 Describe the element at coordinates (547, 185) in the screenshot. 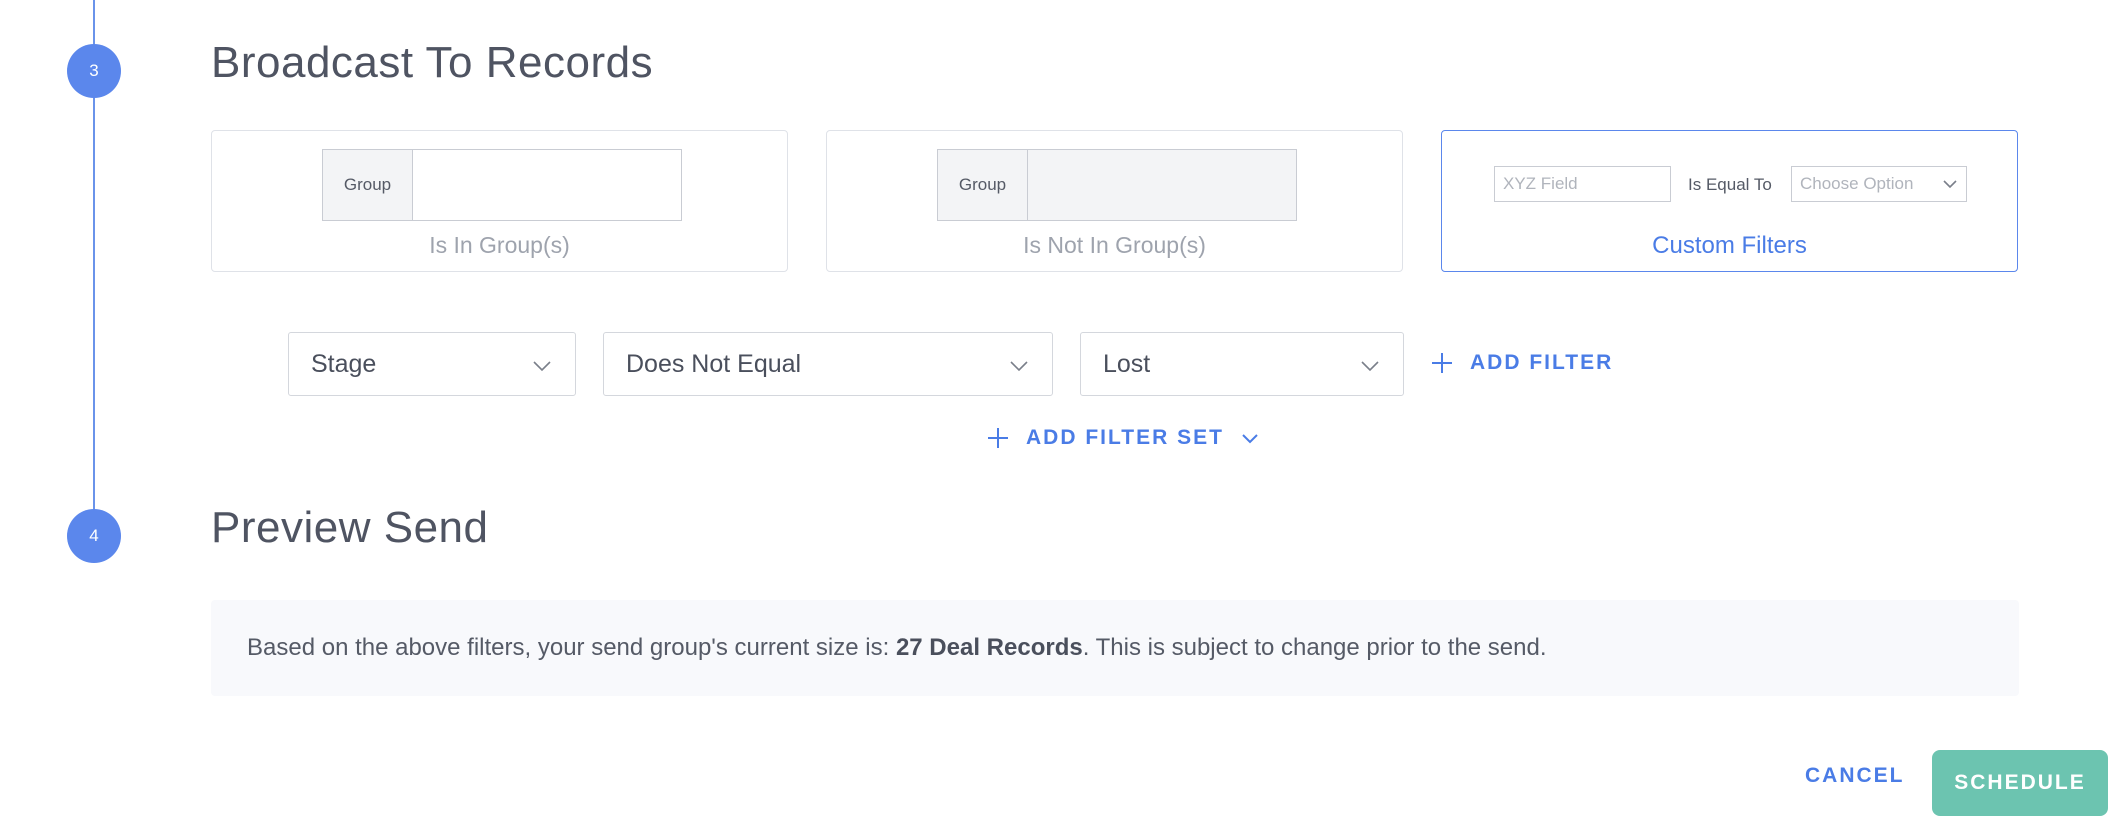

I see `in-group-input` at that location.